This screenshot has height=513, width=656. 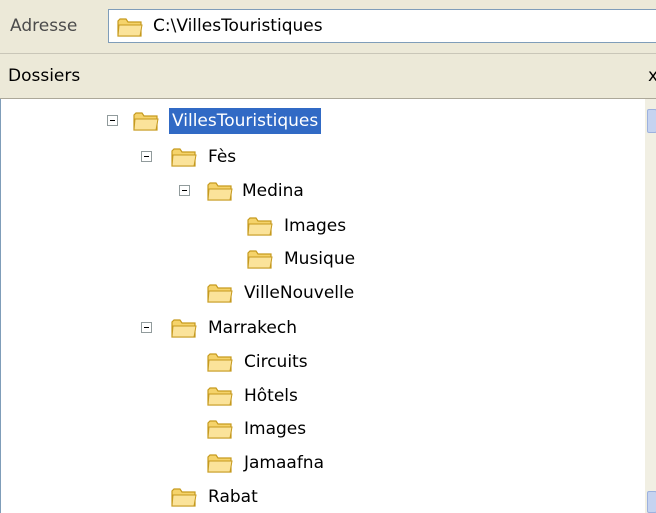 What do you see at coordinates (233, 497) in the screenshot?
I see `tree-label: Rabat` at bounding box center [233, 497].